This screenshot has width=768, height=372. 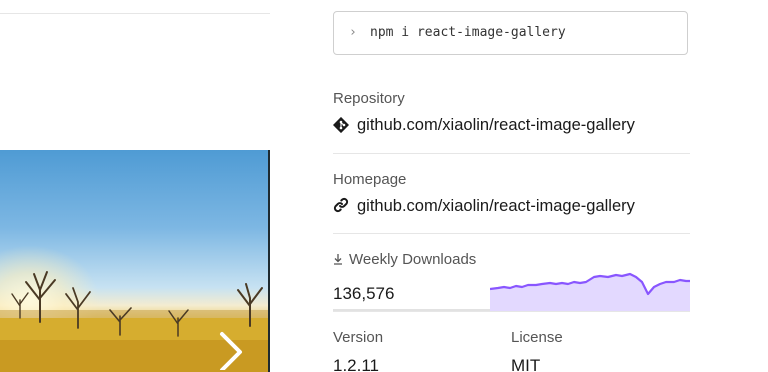 What do you see at coordinates (358, 337) in the screenshot?
I see `version-label: Version` at bounding box center [358, 337].